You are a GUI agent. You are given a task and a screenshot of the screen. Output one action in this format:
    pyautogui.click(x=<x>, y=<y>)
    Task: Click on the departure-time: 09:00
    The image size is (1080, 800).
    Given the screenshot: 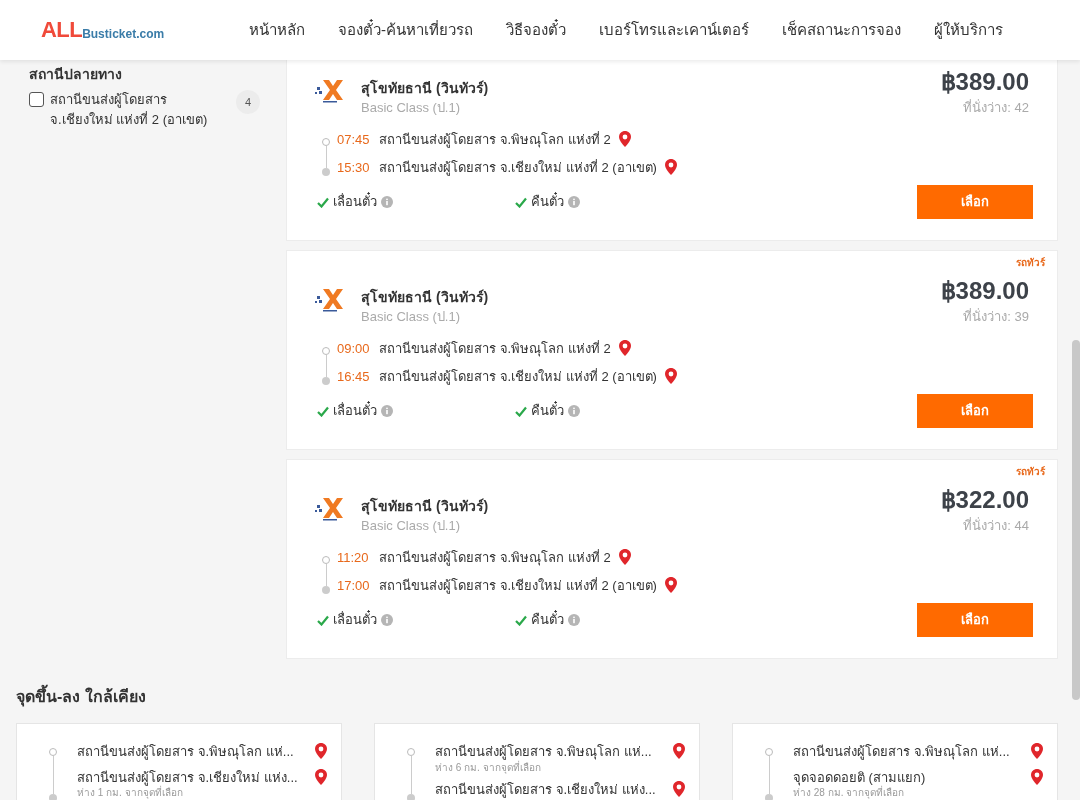 What is the action you would take?
    pyautogui.click(x=354, y=349)
    